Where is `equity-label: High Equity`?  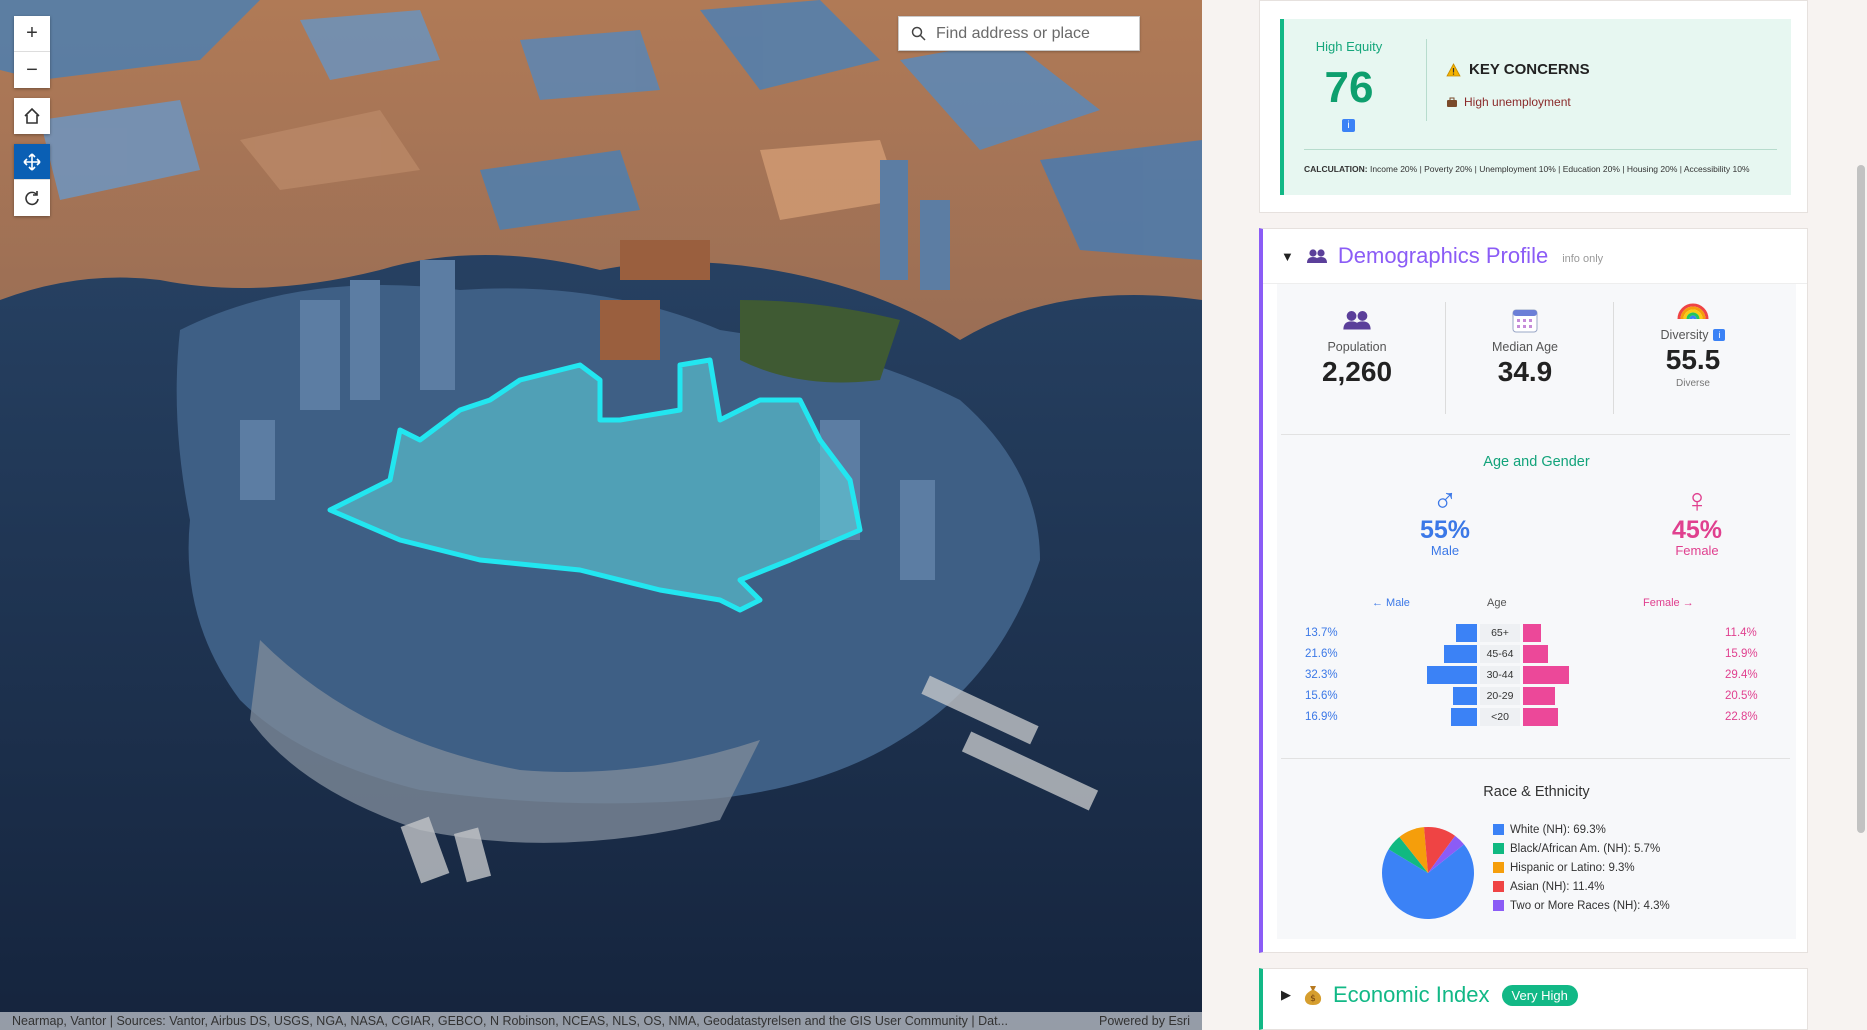
equity-label: High Equity is located at coordinates (1349, 46).